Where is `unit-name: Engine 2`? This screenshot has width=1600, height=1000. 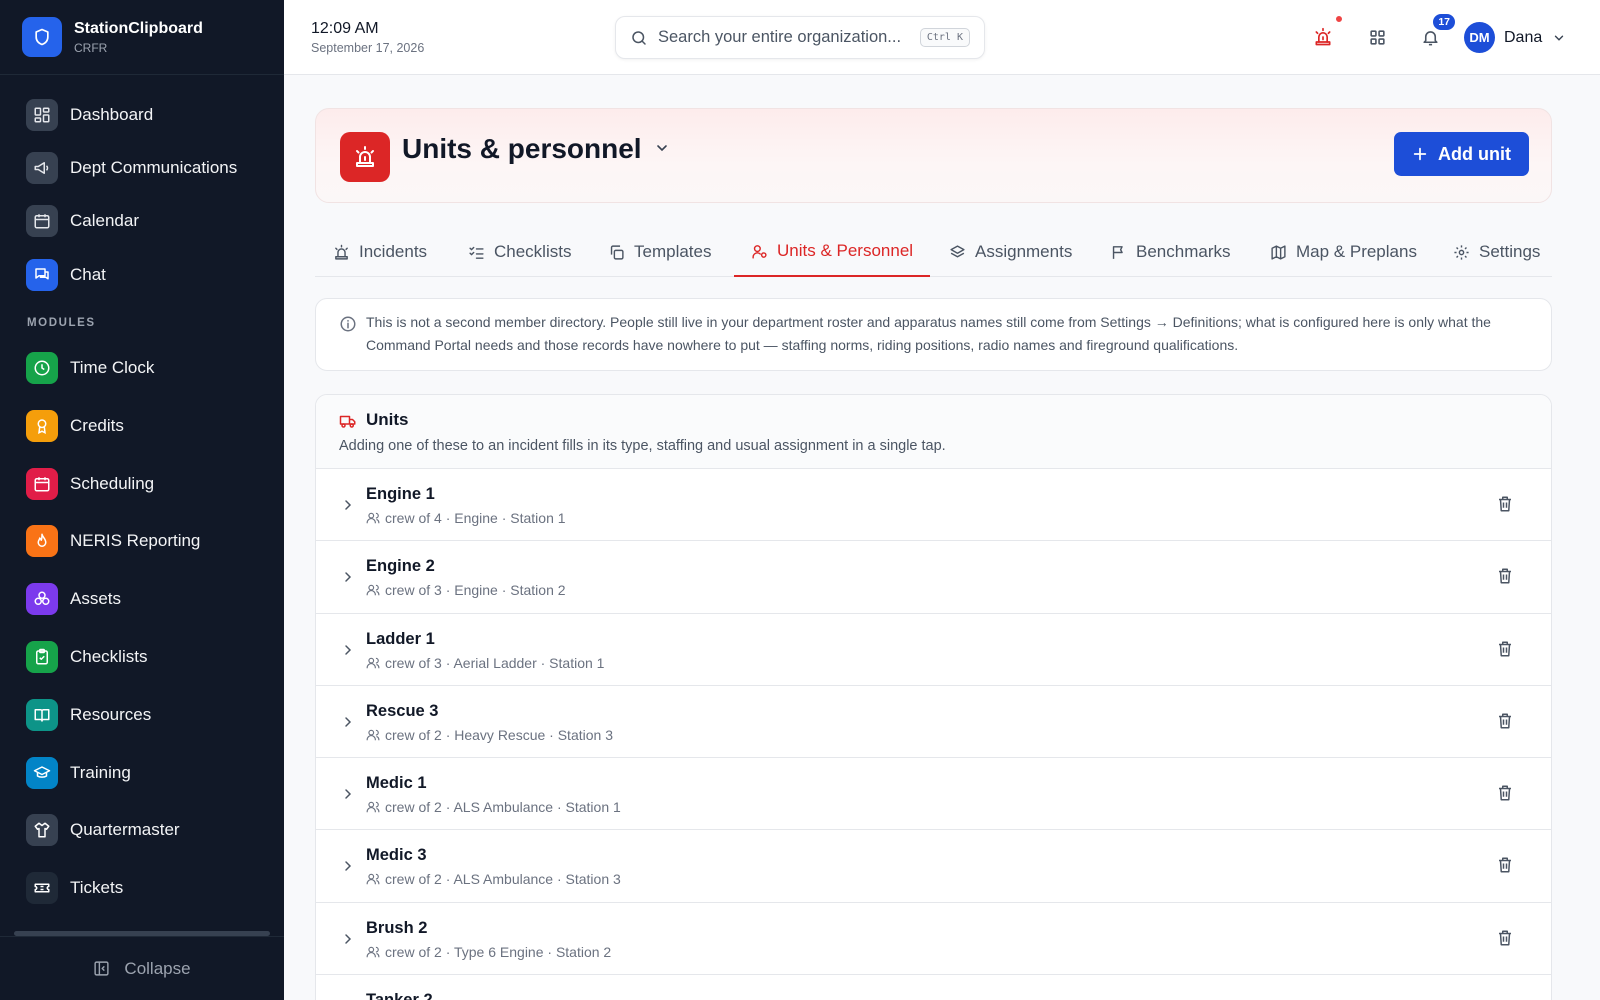 unit-name: Engine 2 is located at coordinates (400, 566).